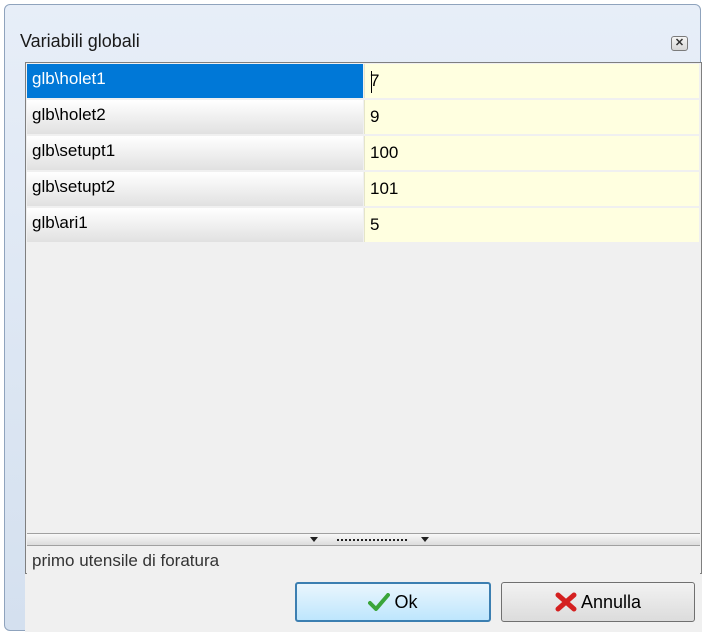 The width and height of the screenshot is (707, 637). What do you see at coordinates (425, 539) in the screenshot?
I see `expand-arrow-icon` at bounding box center [425, 539].